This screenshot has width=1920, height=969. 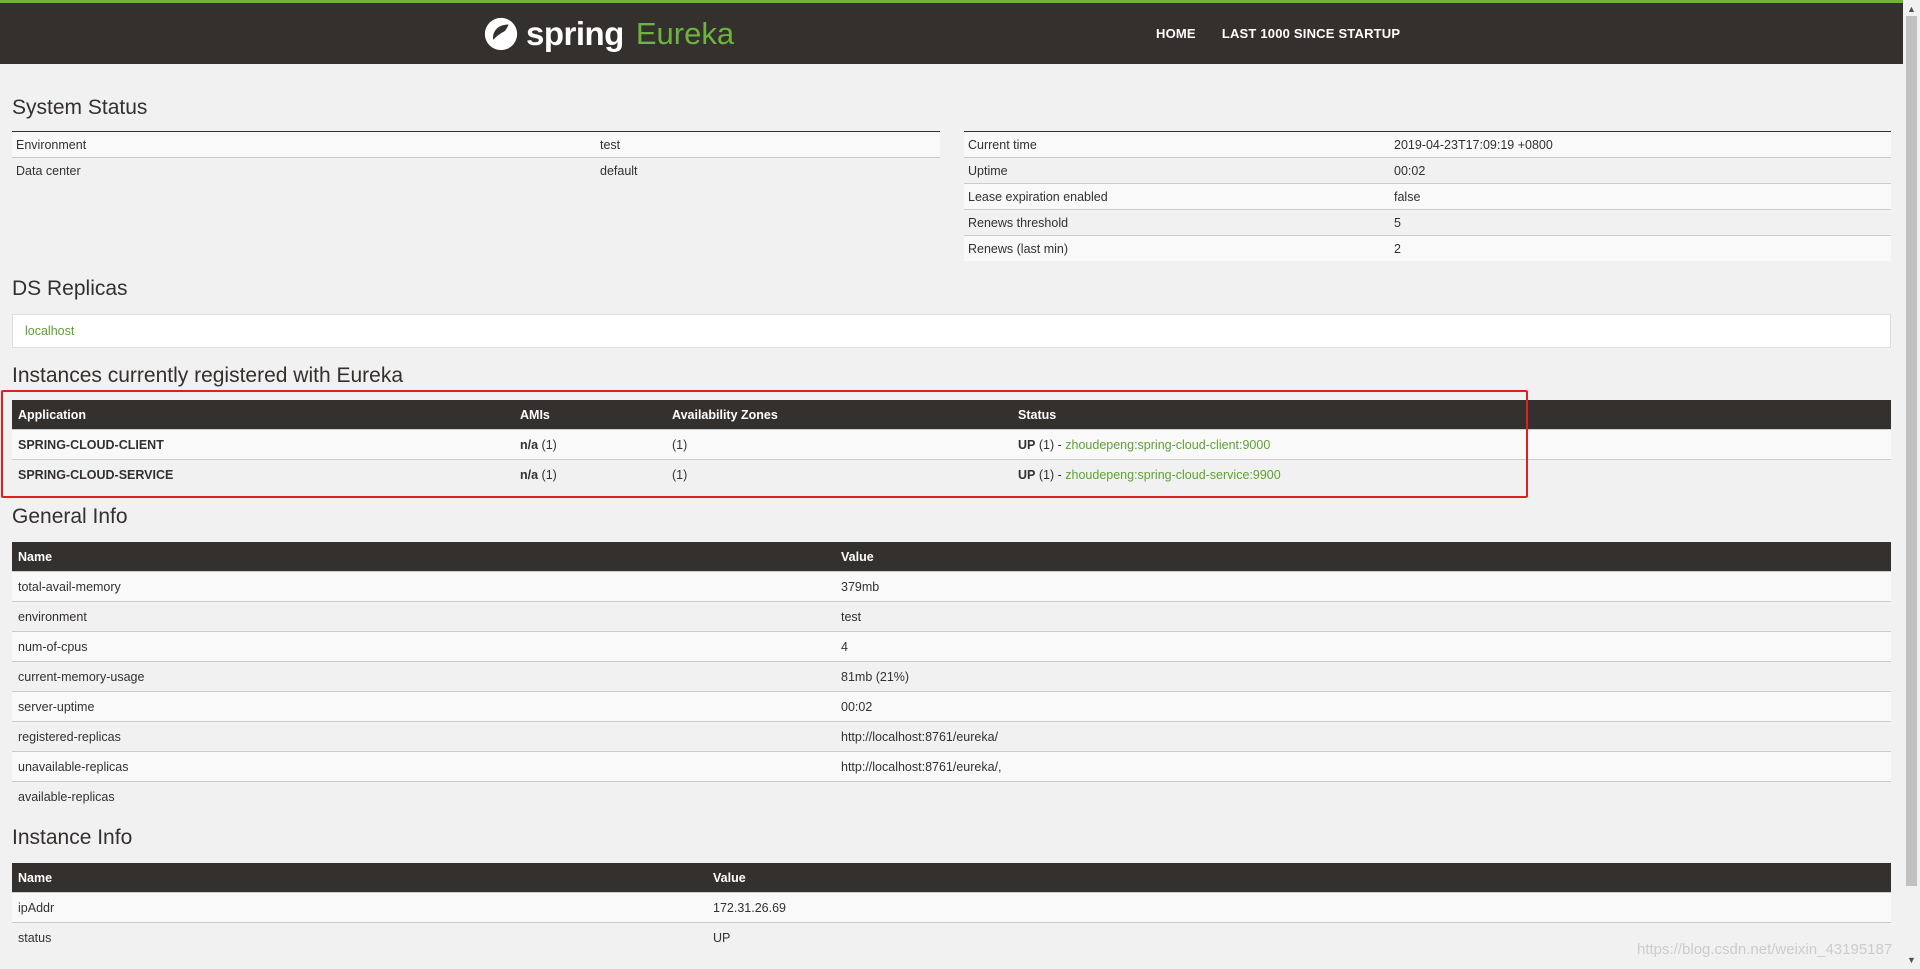 I want to click on table-row: Data center default, so click(x=476, y=170).